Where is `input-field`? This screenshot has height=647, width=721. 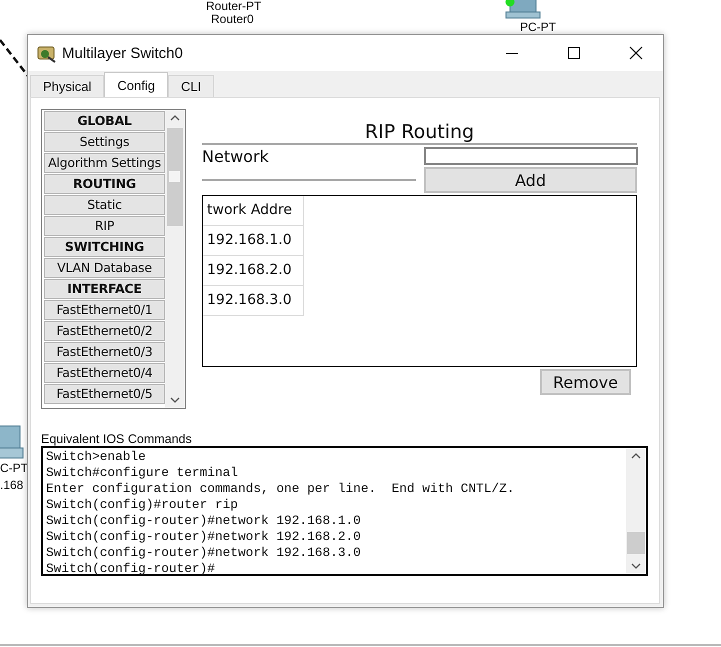 input-field is located at coordinates (531, 156).